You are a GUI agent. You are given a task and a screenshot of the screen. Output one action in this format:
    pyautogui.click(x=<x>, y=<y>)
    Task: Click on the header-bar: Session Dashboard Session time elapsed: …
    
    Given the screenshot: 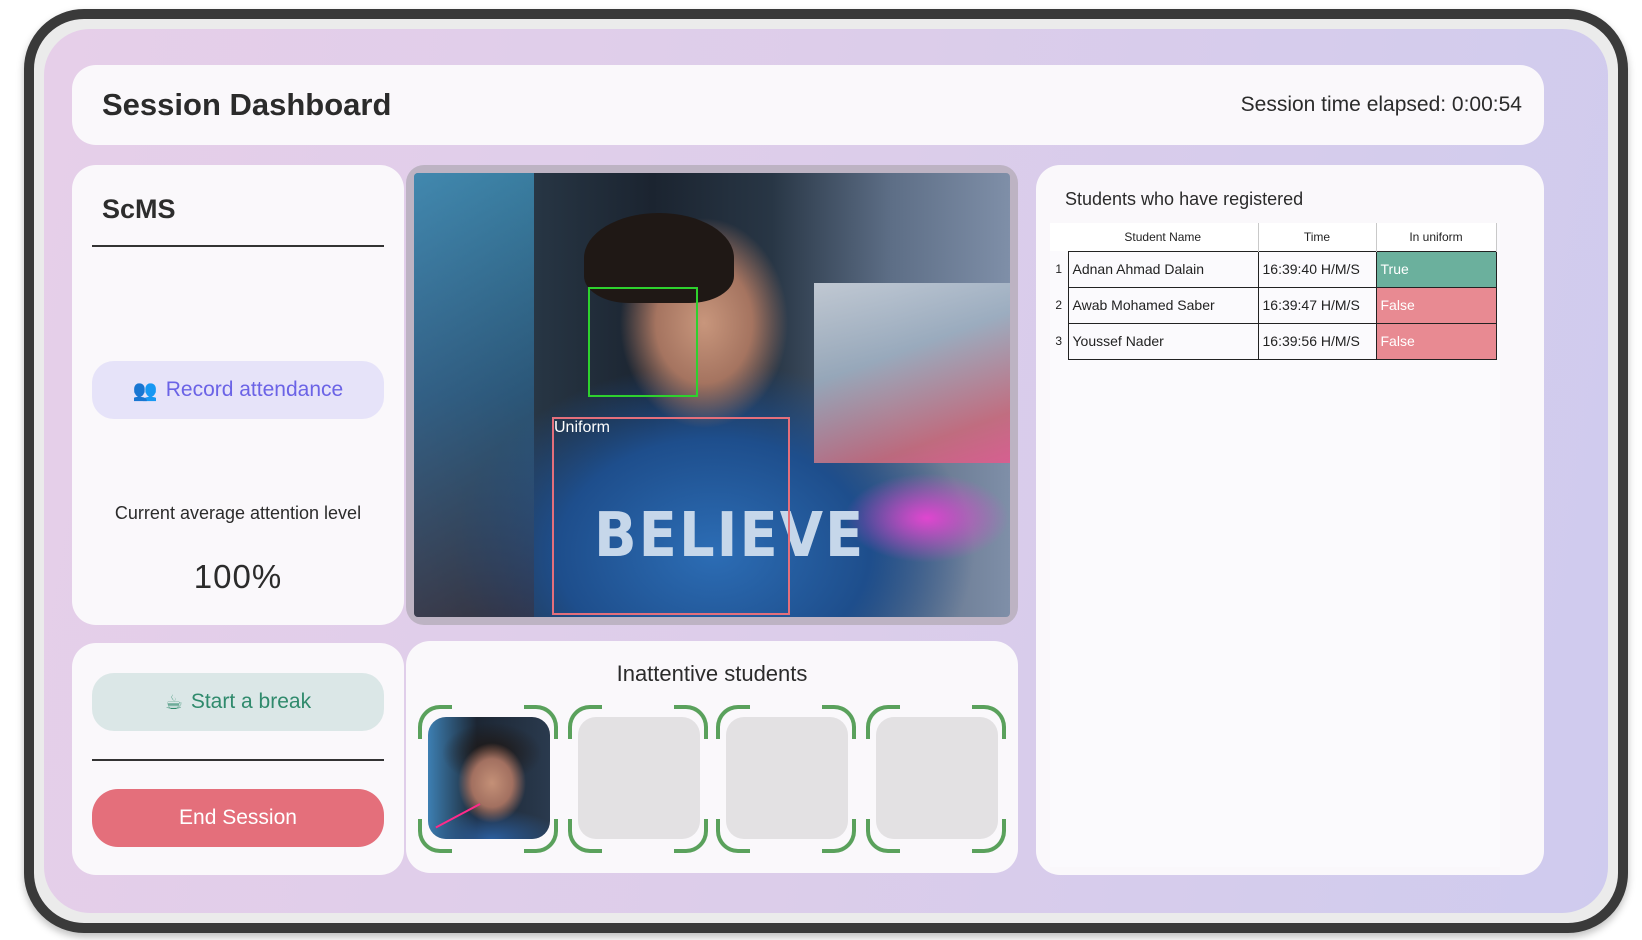 What is the action you would take?
    pyautogui.click(x=808, y=105)
    